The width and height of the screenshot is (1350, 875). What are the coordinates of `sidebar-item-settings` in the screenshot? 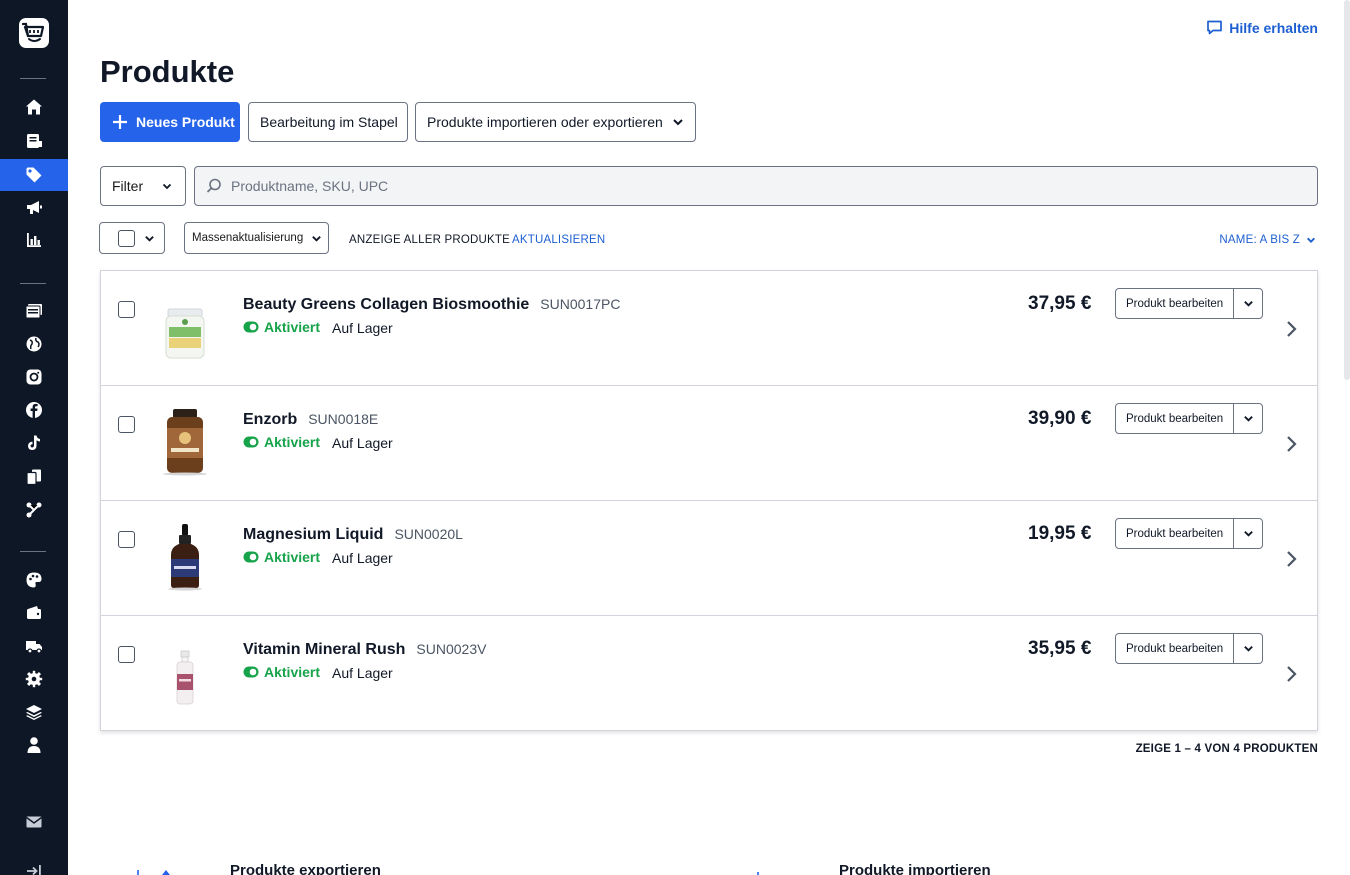 It's located at (34, 679).